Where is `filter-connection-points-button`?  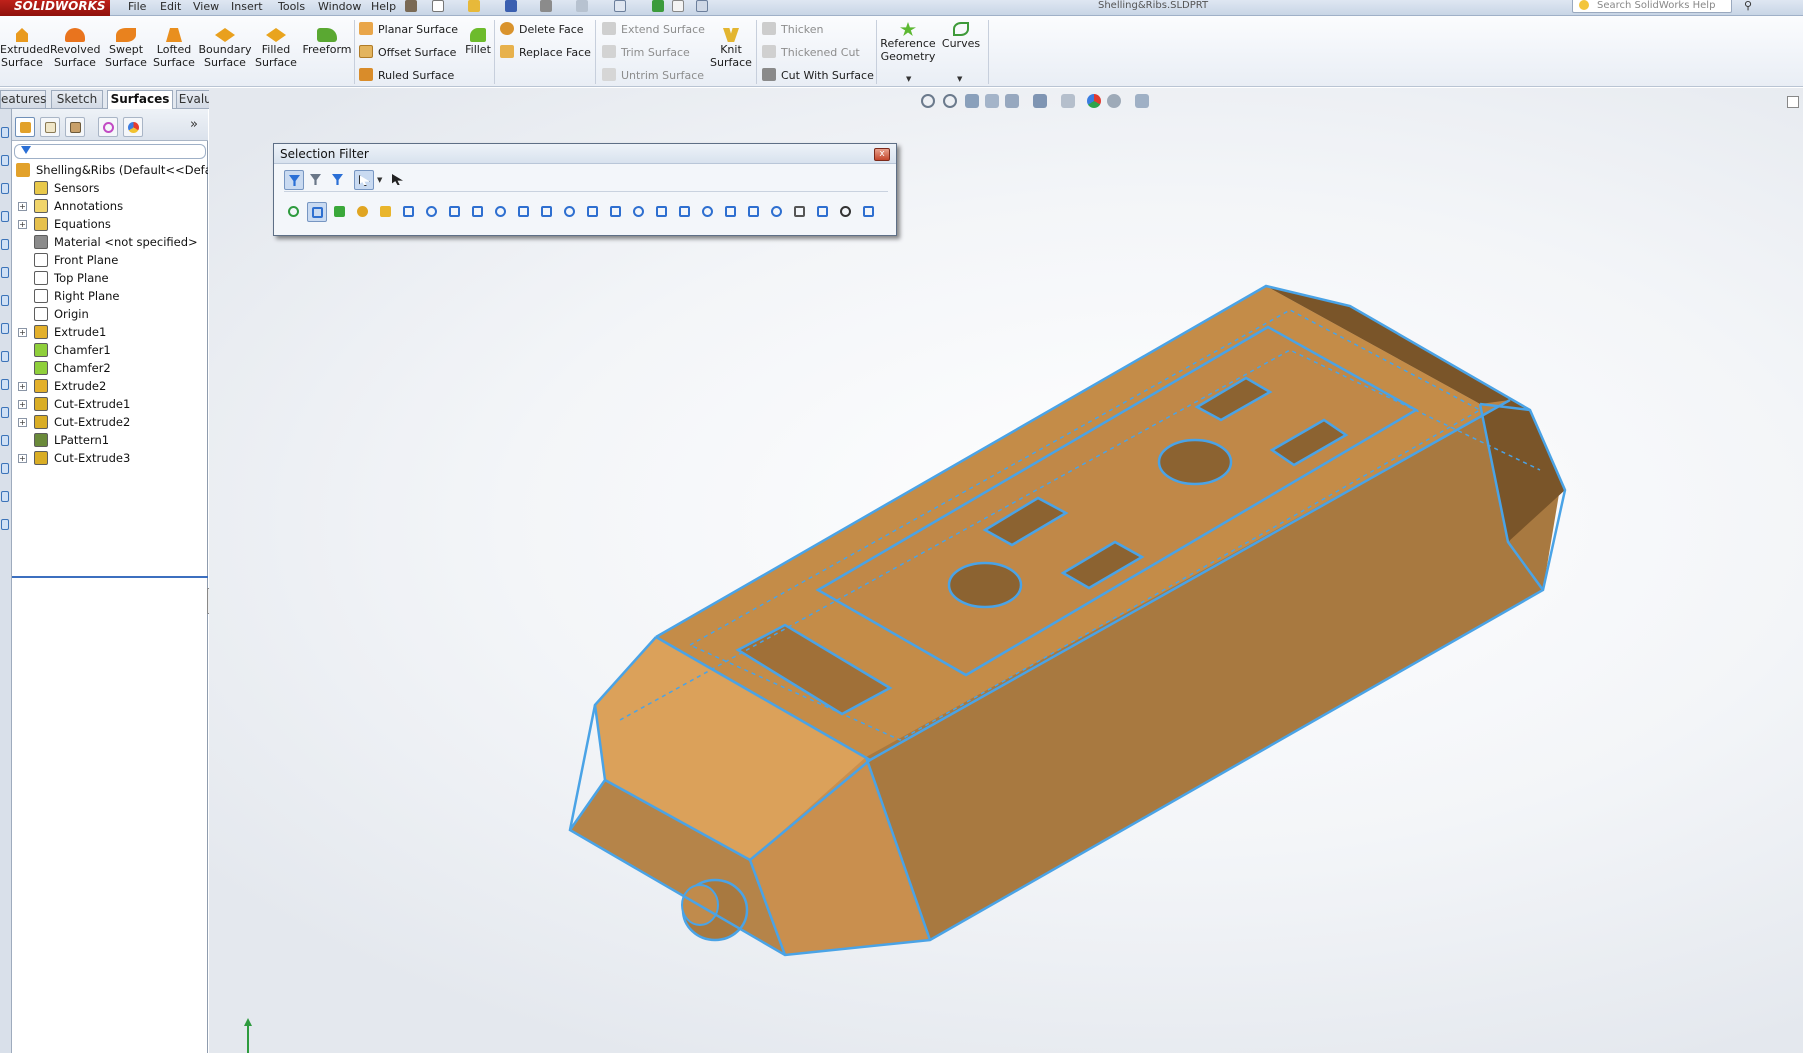
filter-connection-points-button is located at coordinates (823, 212).